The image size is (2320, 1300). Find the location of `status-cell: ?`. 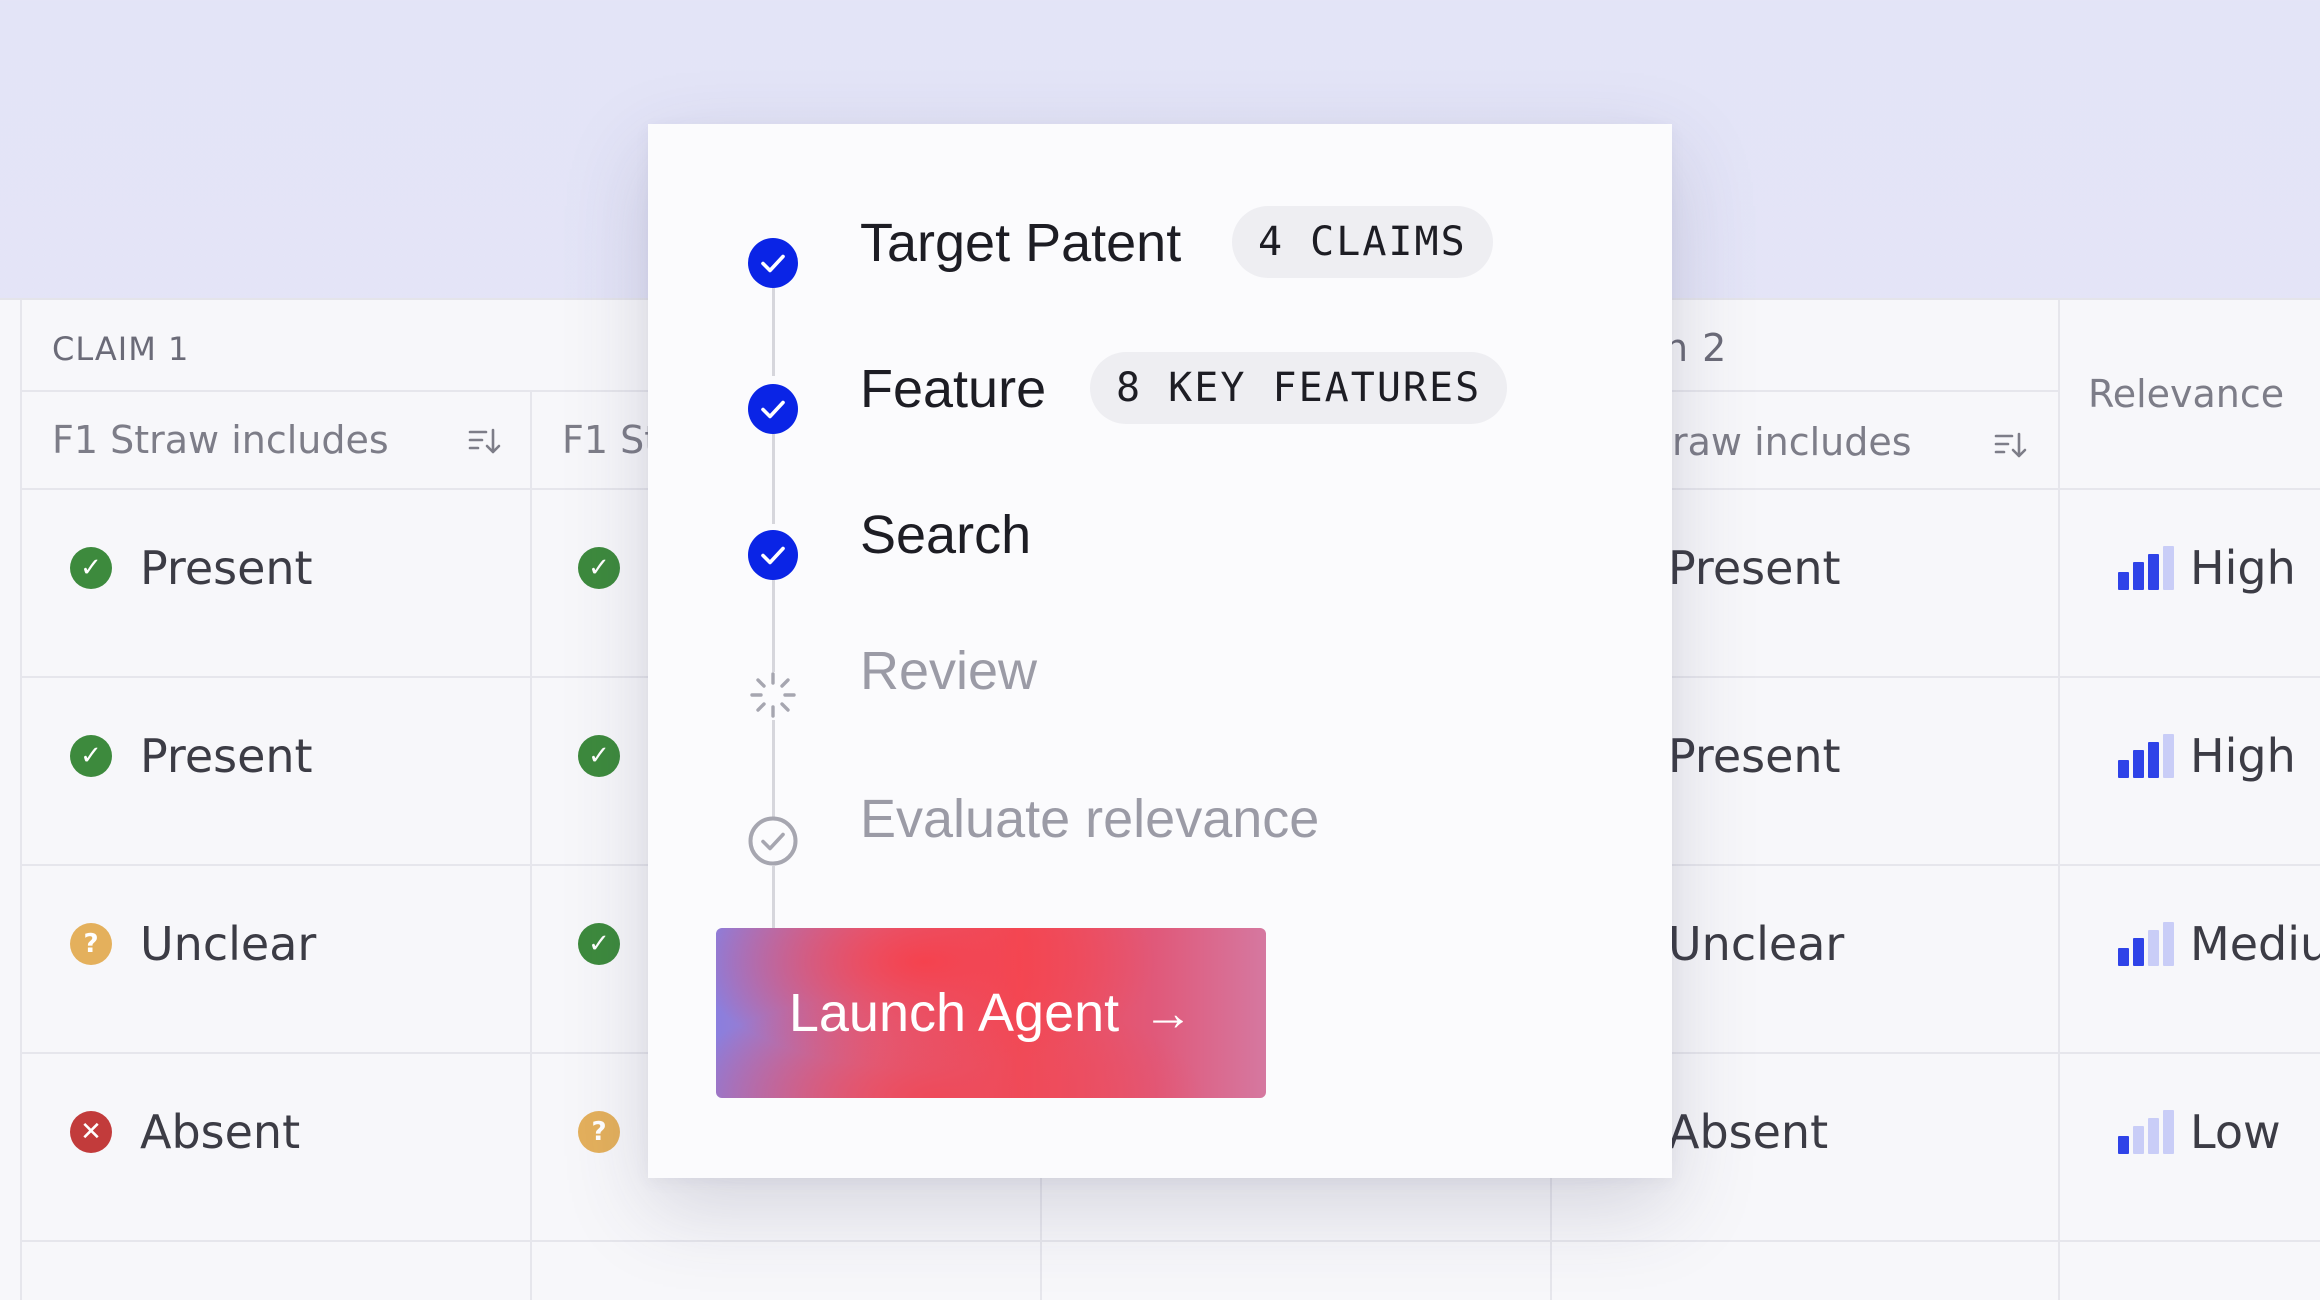

status-cell: ? is located at coordinates (613, 1132).